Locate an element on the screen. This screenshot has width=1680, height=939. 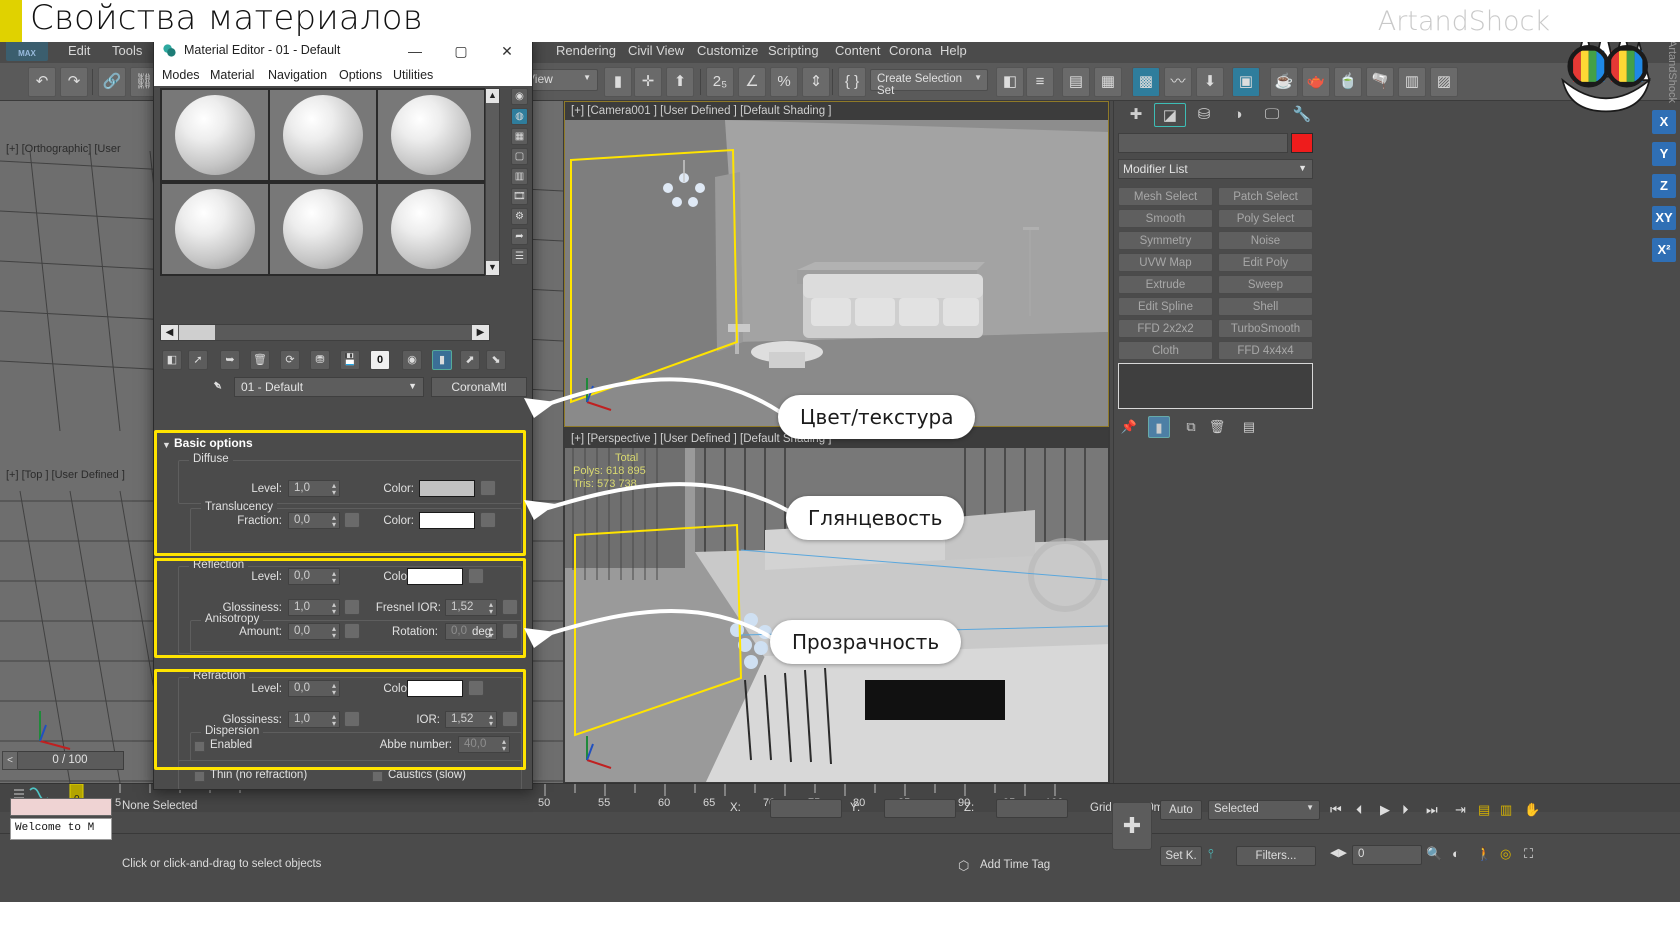
align-icon: ≡ is located at coordinates (1040, 82).